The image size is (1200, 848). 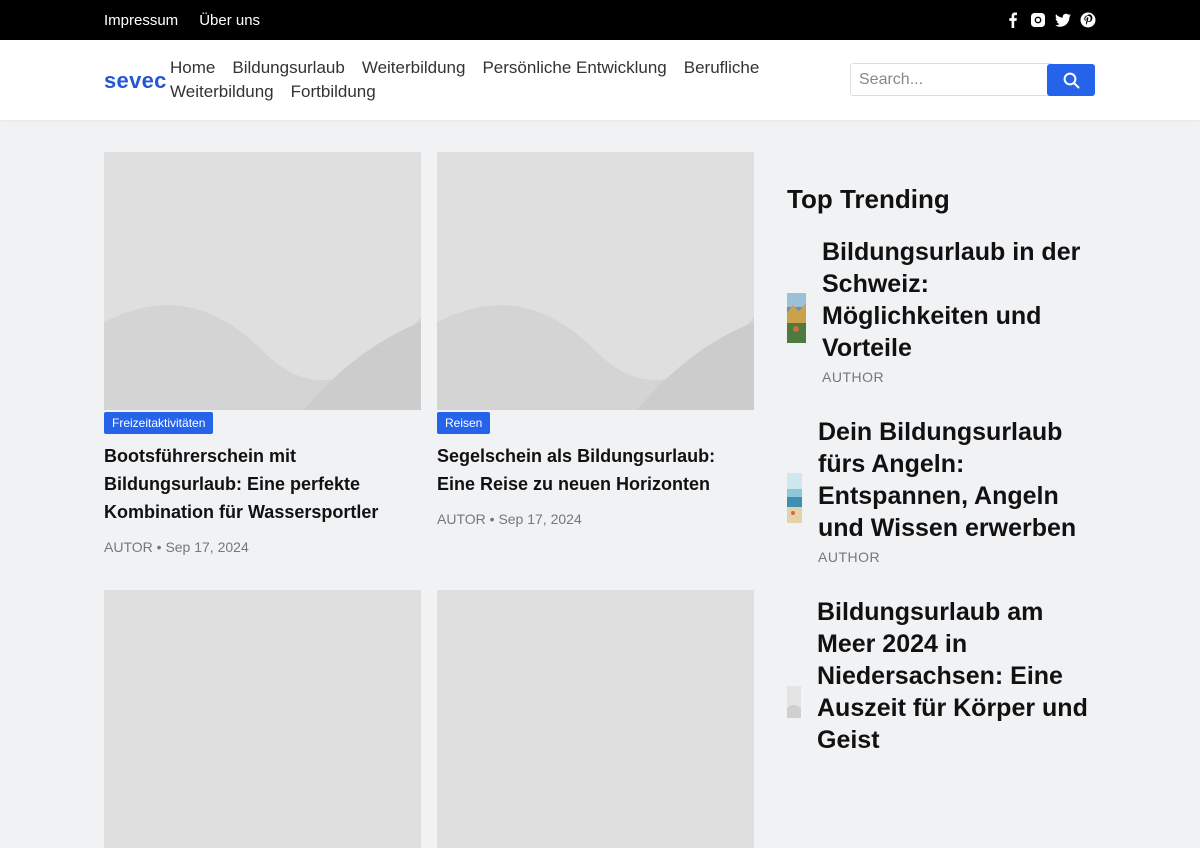 What do you see at coordinates (182, 20) in the screenshot?
I see `top-links: Impressum Über uns` at bounding box center [182, 20].